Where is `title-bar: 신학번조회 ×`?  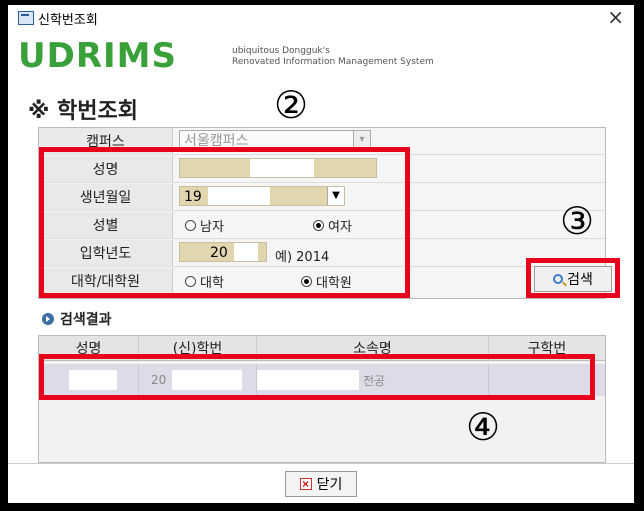
title-bar: 신학번조회 × is located at coordinates (321, 18).